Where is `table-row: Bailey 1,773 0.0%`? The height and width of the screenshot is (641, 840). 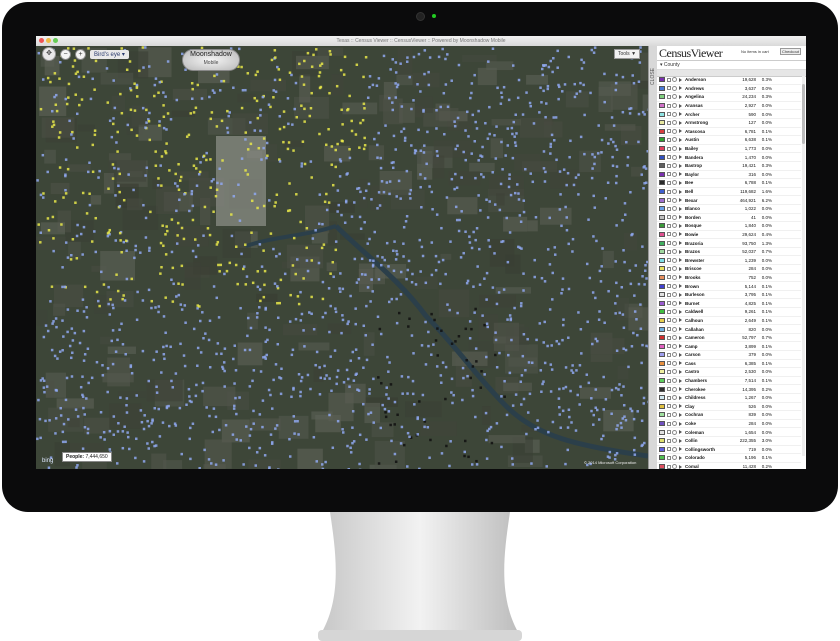 table-row: Bailey 1,773 0.0% is located at coordinates (729, 149).